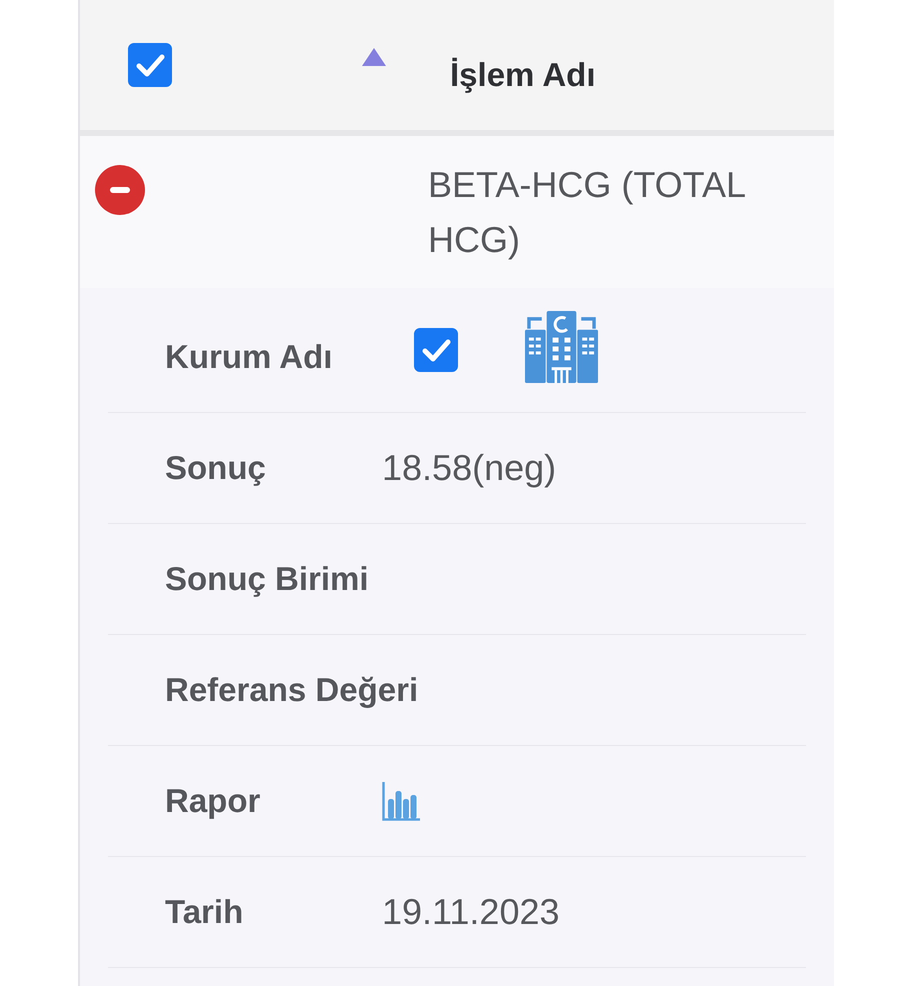 The image size is (905, 986). Describe the element at coordinates (561, 346) in the screenshot. I see `hospital-icon` at that location.